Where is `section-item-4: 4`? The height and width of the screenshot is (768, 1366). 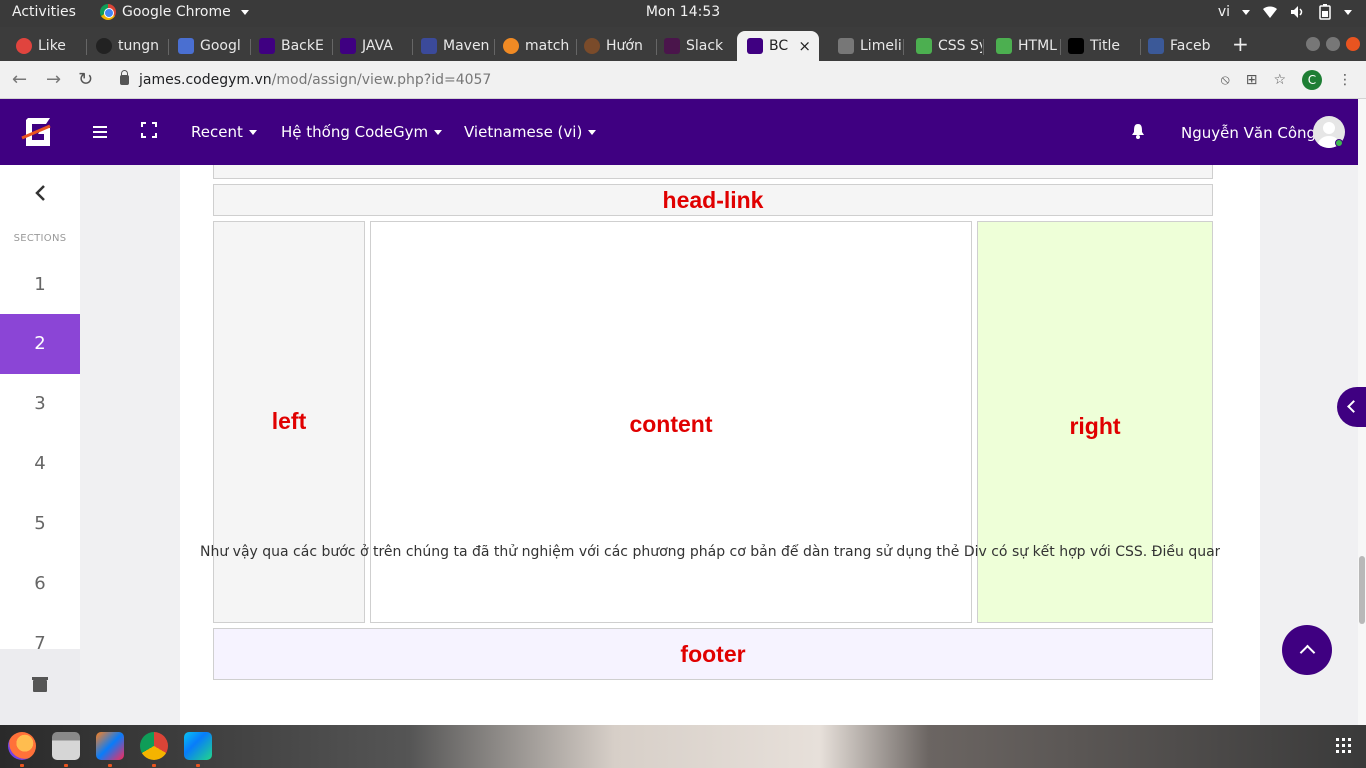
section-item-4: 4 is located at coordinates (40, 464).